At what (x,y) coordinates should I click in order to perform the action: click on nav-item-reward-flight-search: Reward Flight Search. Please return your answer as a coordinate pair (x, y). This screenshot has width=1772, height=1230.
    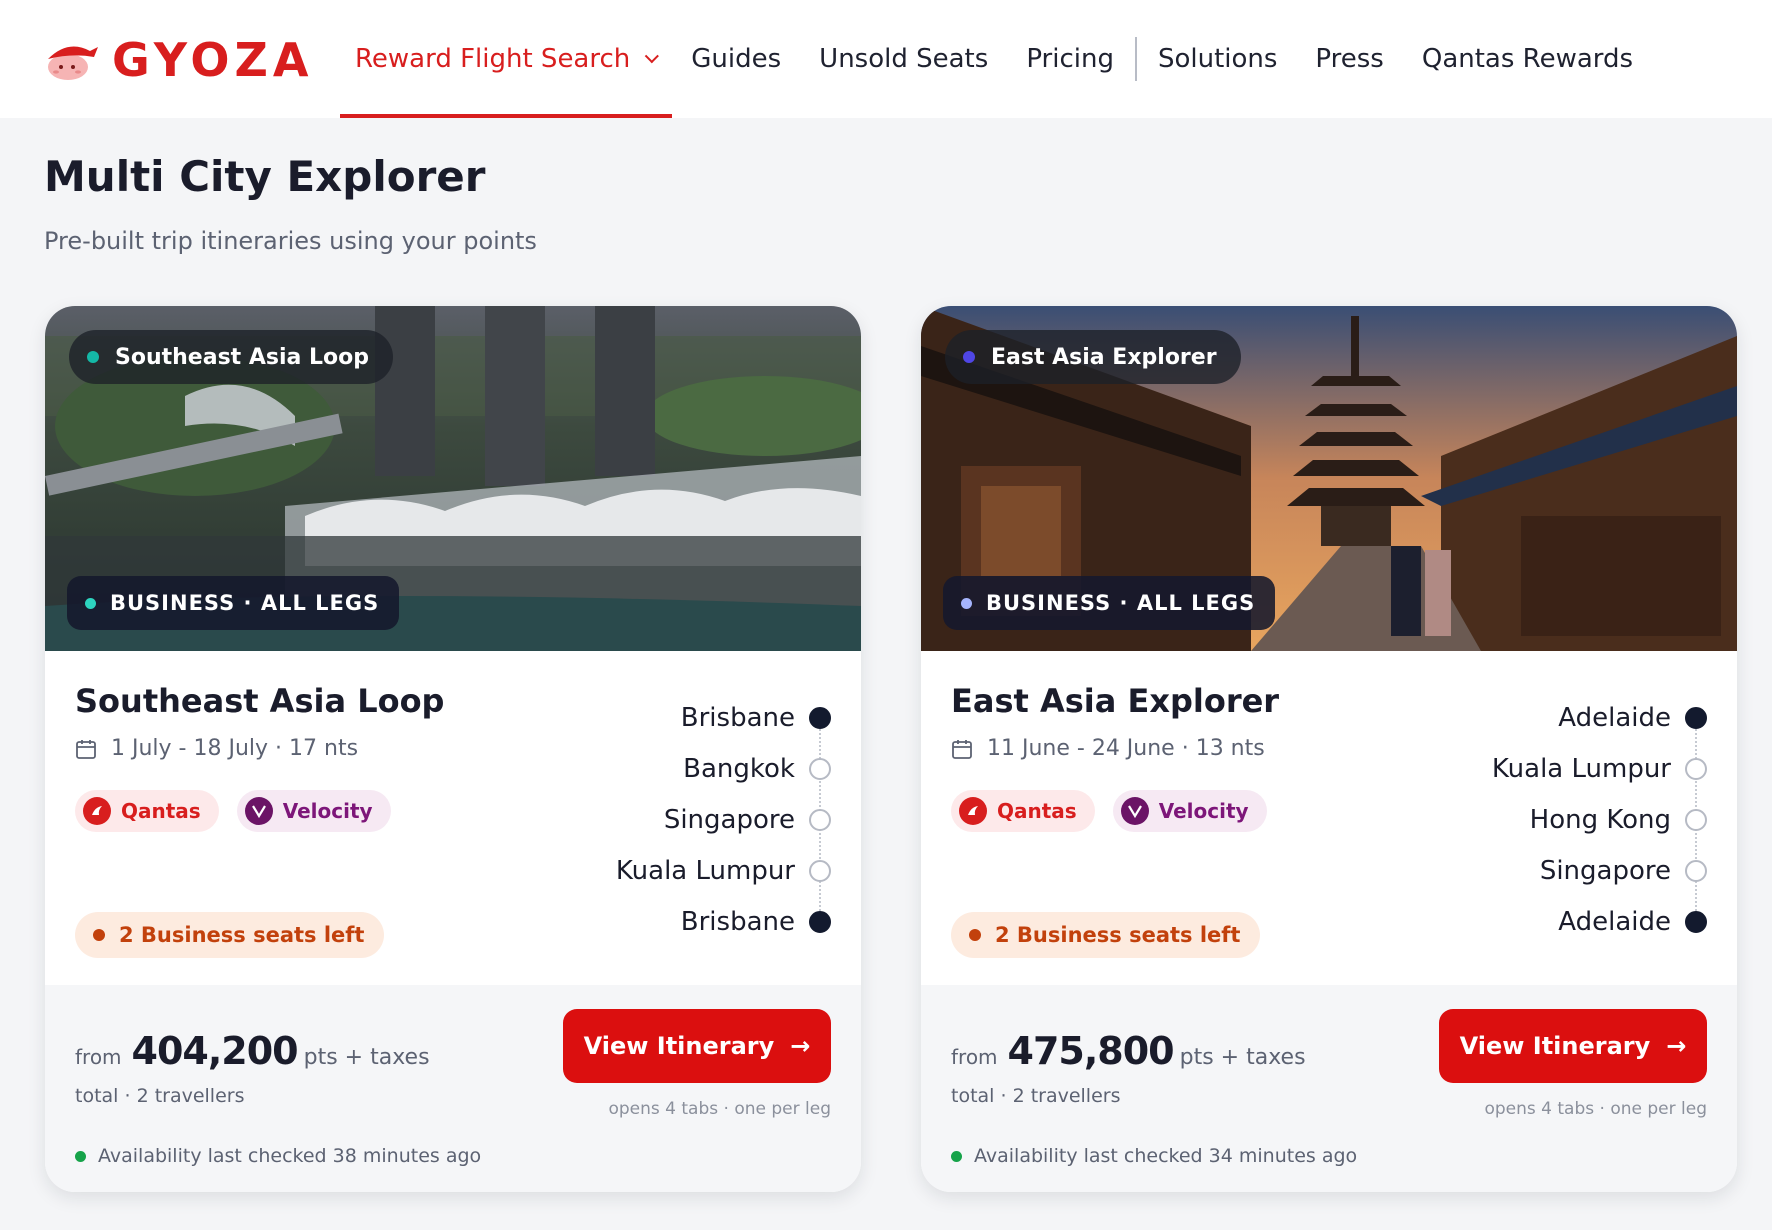
    Looking at the image, I should click on (506, 59).